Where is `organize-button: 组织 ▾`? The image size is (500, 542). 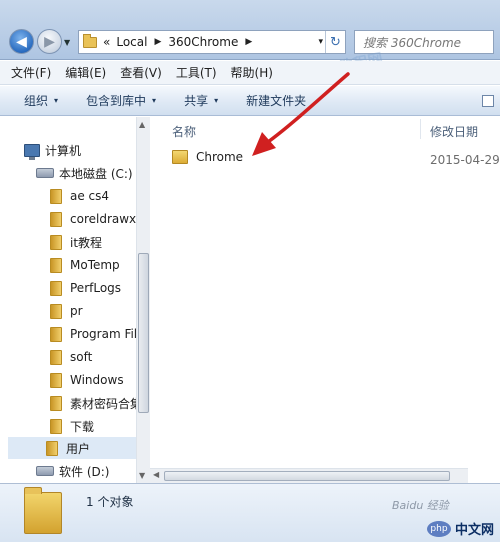
organize-button: 组织 ▾ is located at coordinates (41, 100).